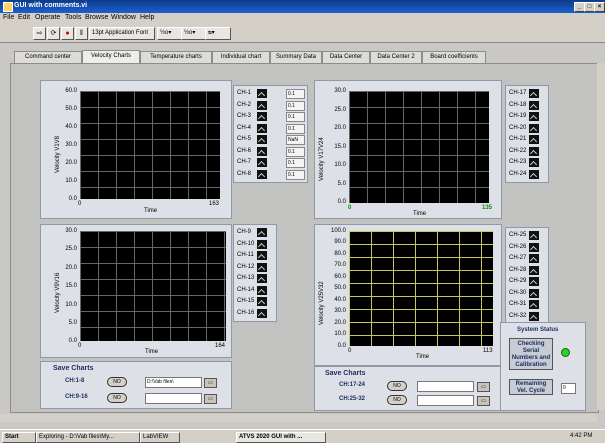  I want to click on save-charts-title: Save Charts, so click(73, 368).